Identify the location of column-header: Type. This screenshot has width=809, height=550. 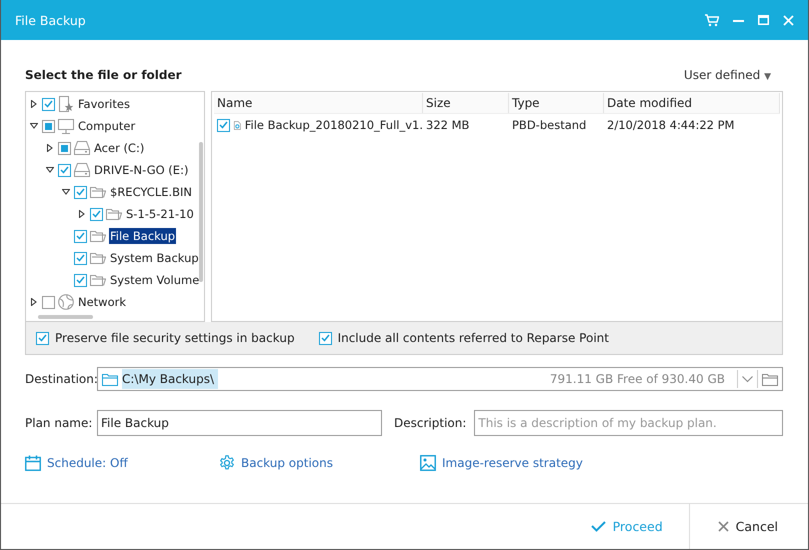
(556, 103).